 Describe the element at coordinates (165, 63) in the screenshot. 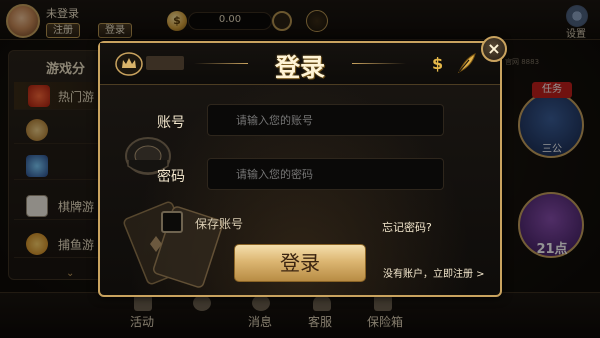

I see `logo-text-blurred` at that location.